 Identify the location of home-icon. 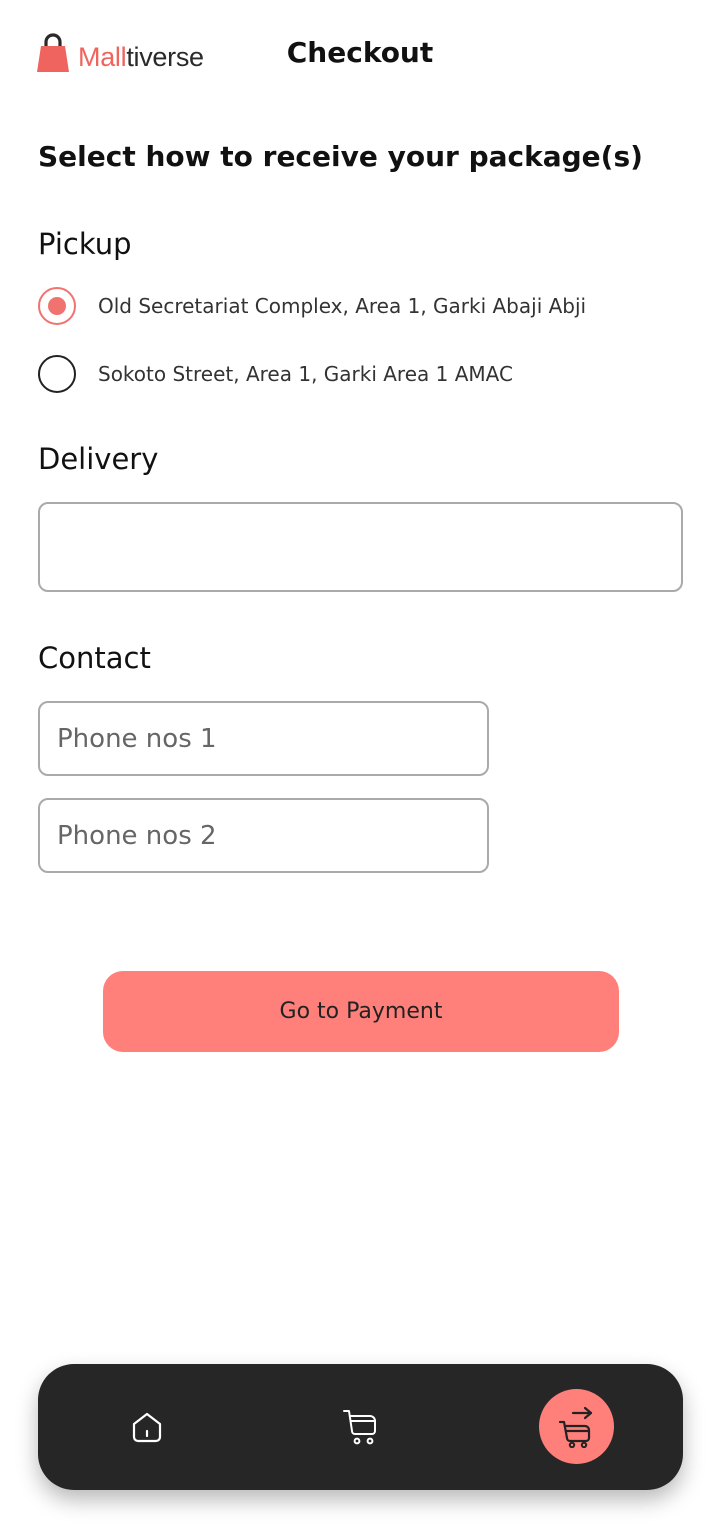
(147, 1427).